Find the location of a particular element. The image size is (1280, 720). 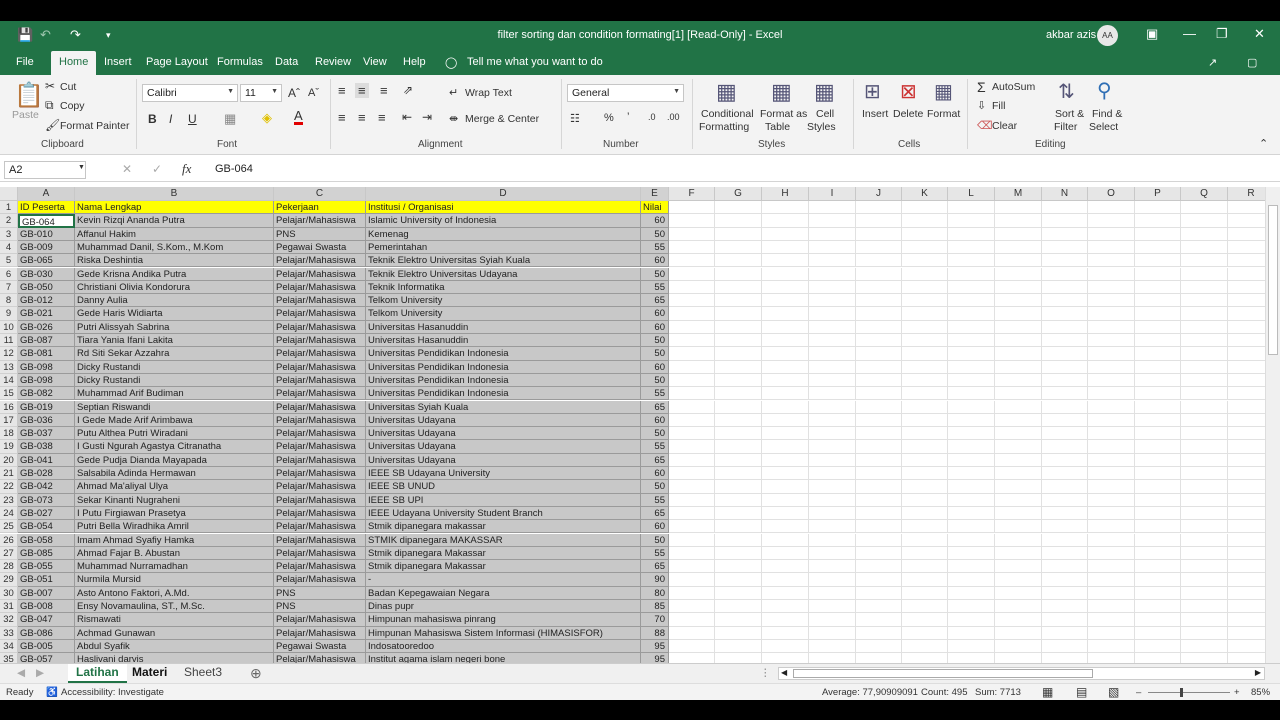

table-cell: 50 is located at coordinates (655, 487).